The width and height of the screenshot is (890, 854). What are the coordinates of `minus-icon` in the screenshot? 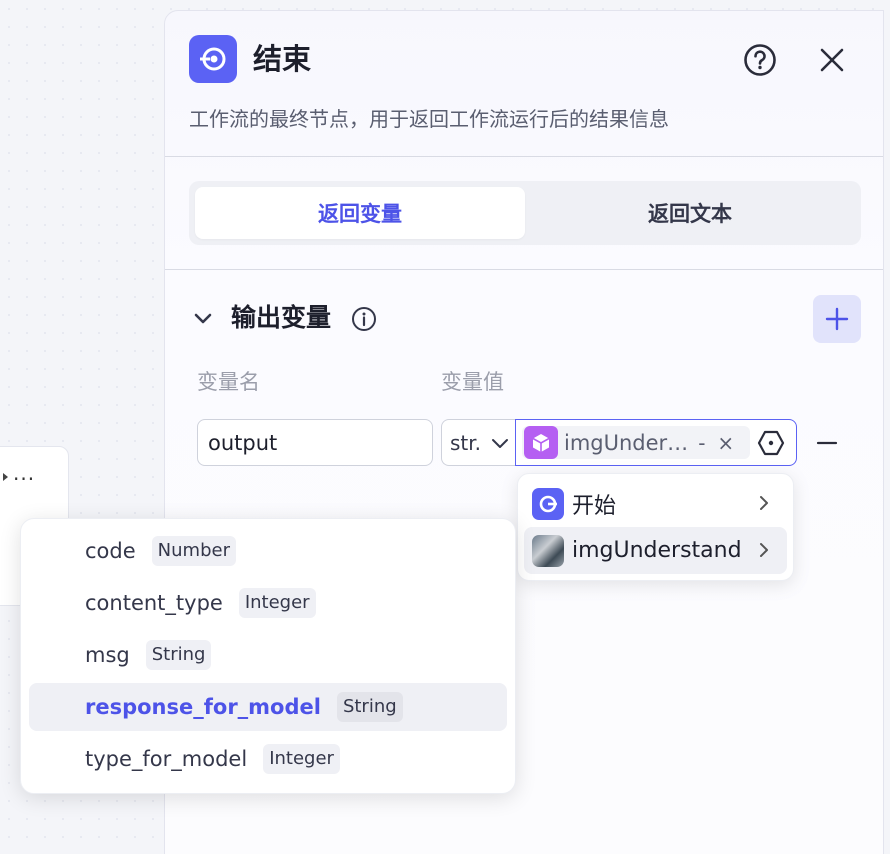 It's located at (827, 443).